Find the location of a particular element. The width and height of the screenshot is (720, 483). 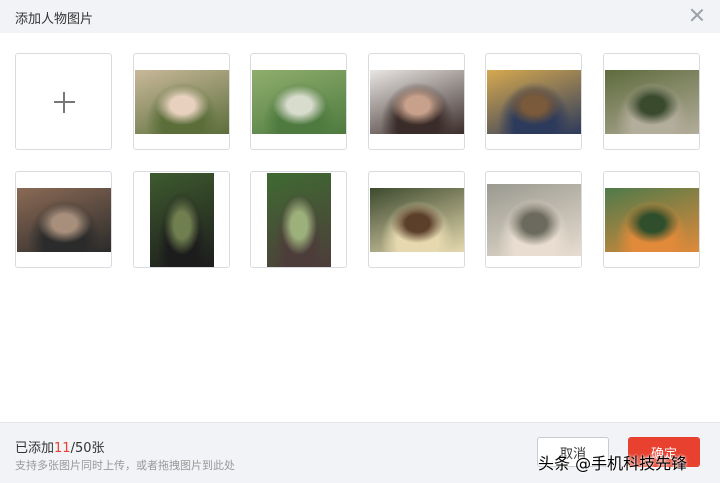

photo-count: 已添加11/50张 is located at coordinates (60, 446).